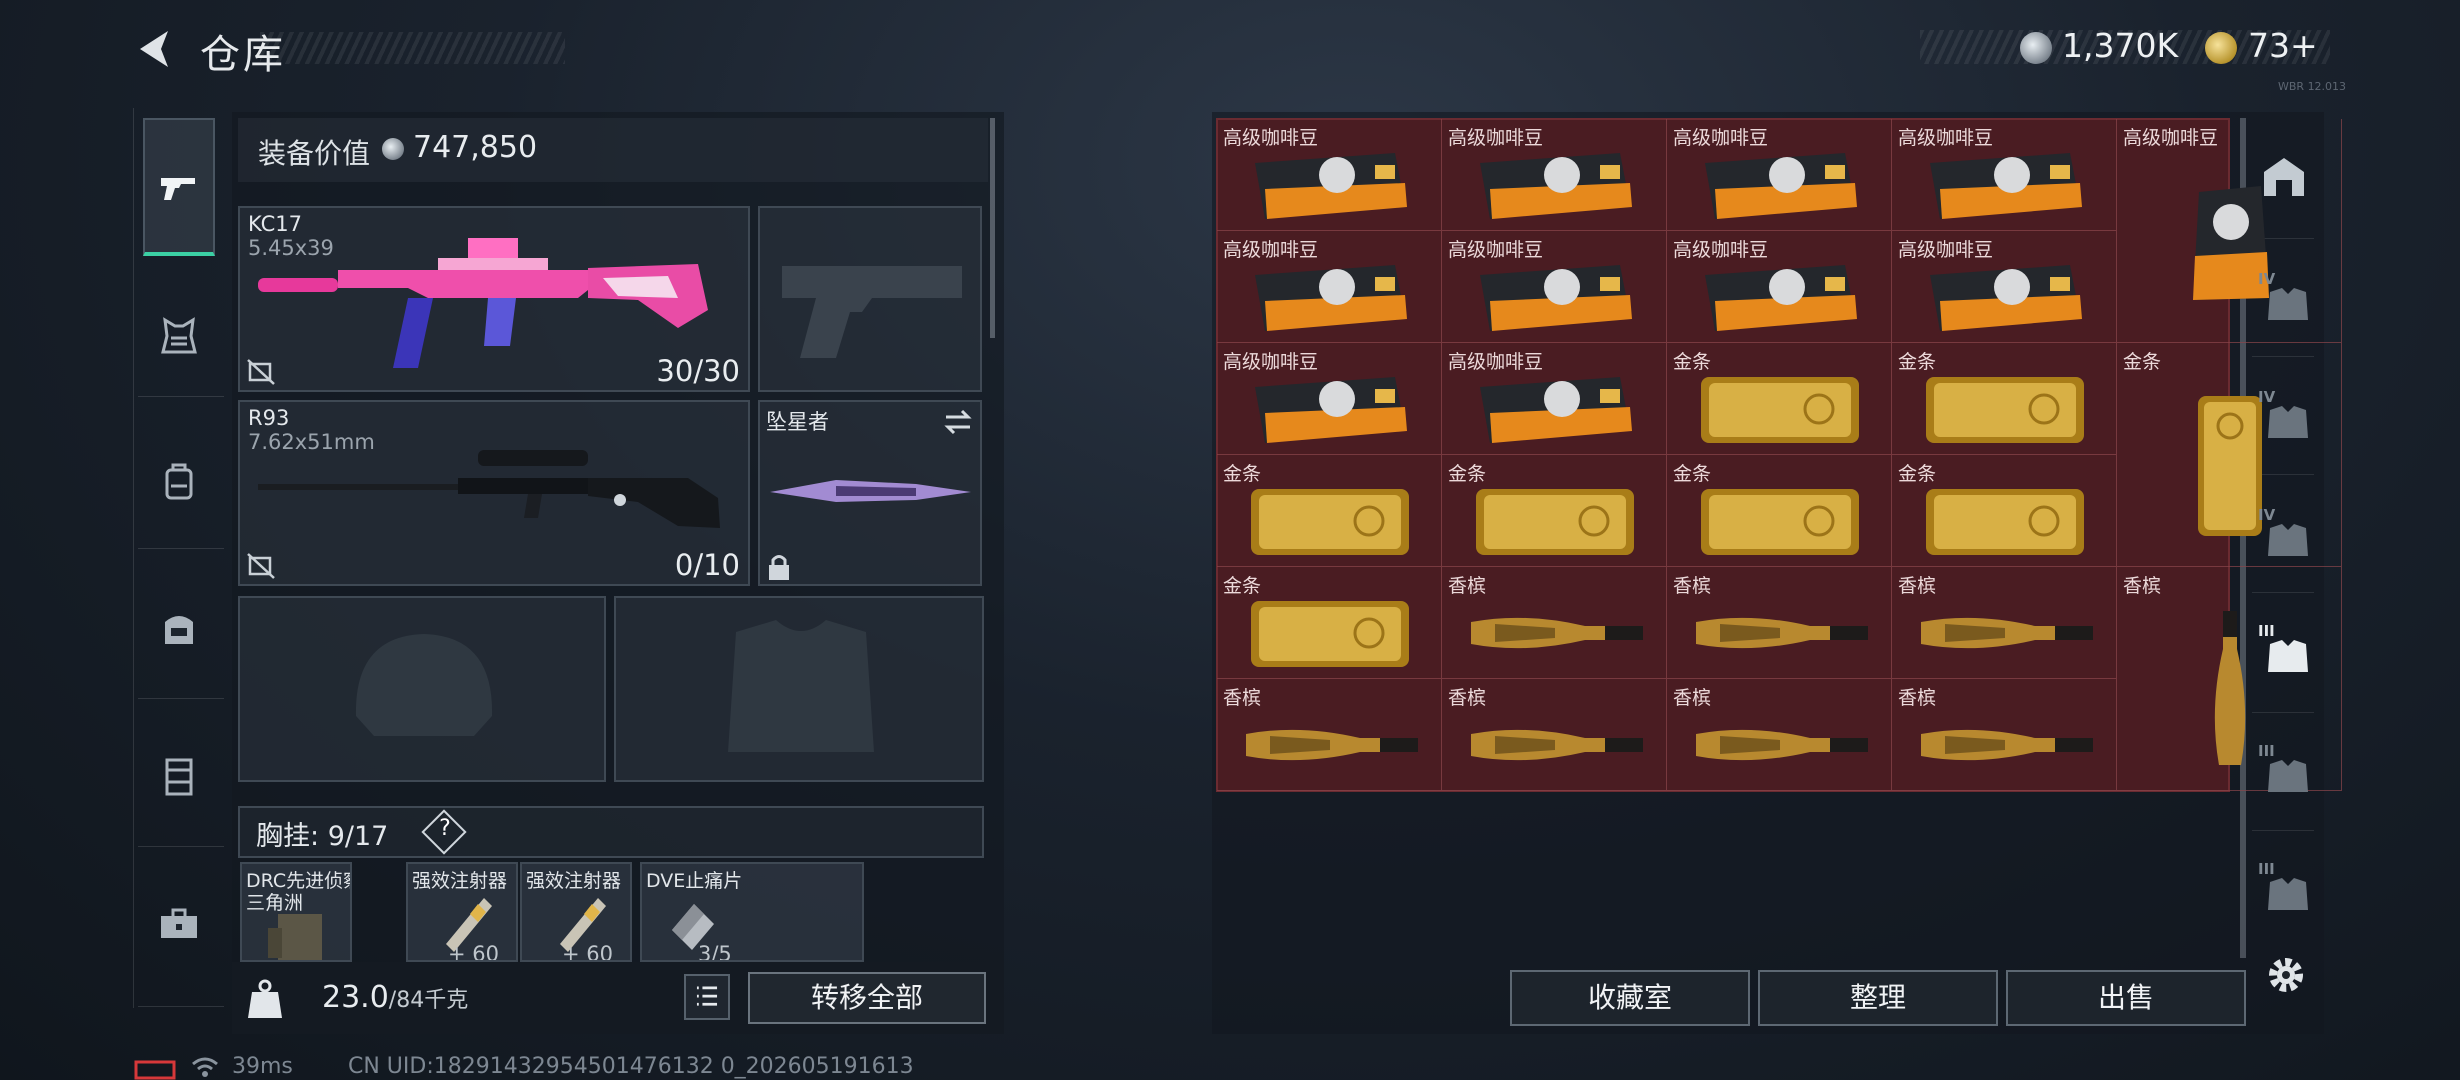 The width and height of the screenshot is (2460, 1080). I want to click on chest-rig-label: 胸挂: 9/17, so click(322, 833).